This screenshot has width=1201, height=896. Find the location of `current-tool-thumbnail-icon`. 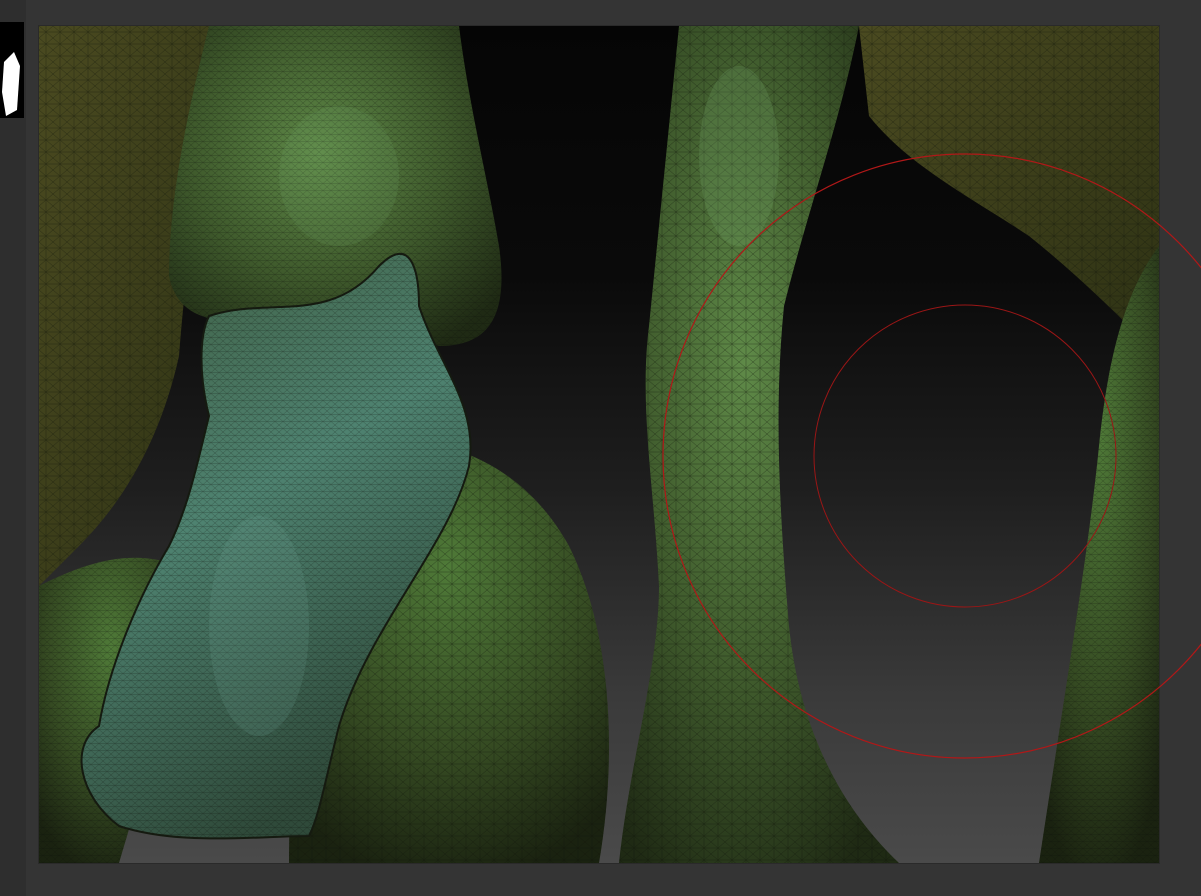

current-tool-thumbnail-icon is located at coordinates (12, 70).